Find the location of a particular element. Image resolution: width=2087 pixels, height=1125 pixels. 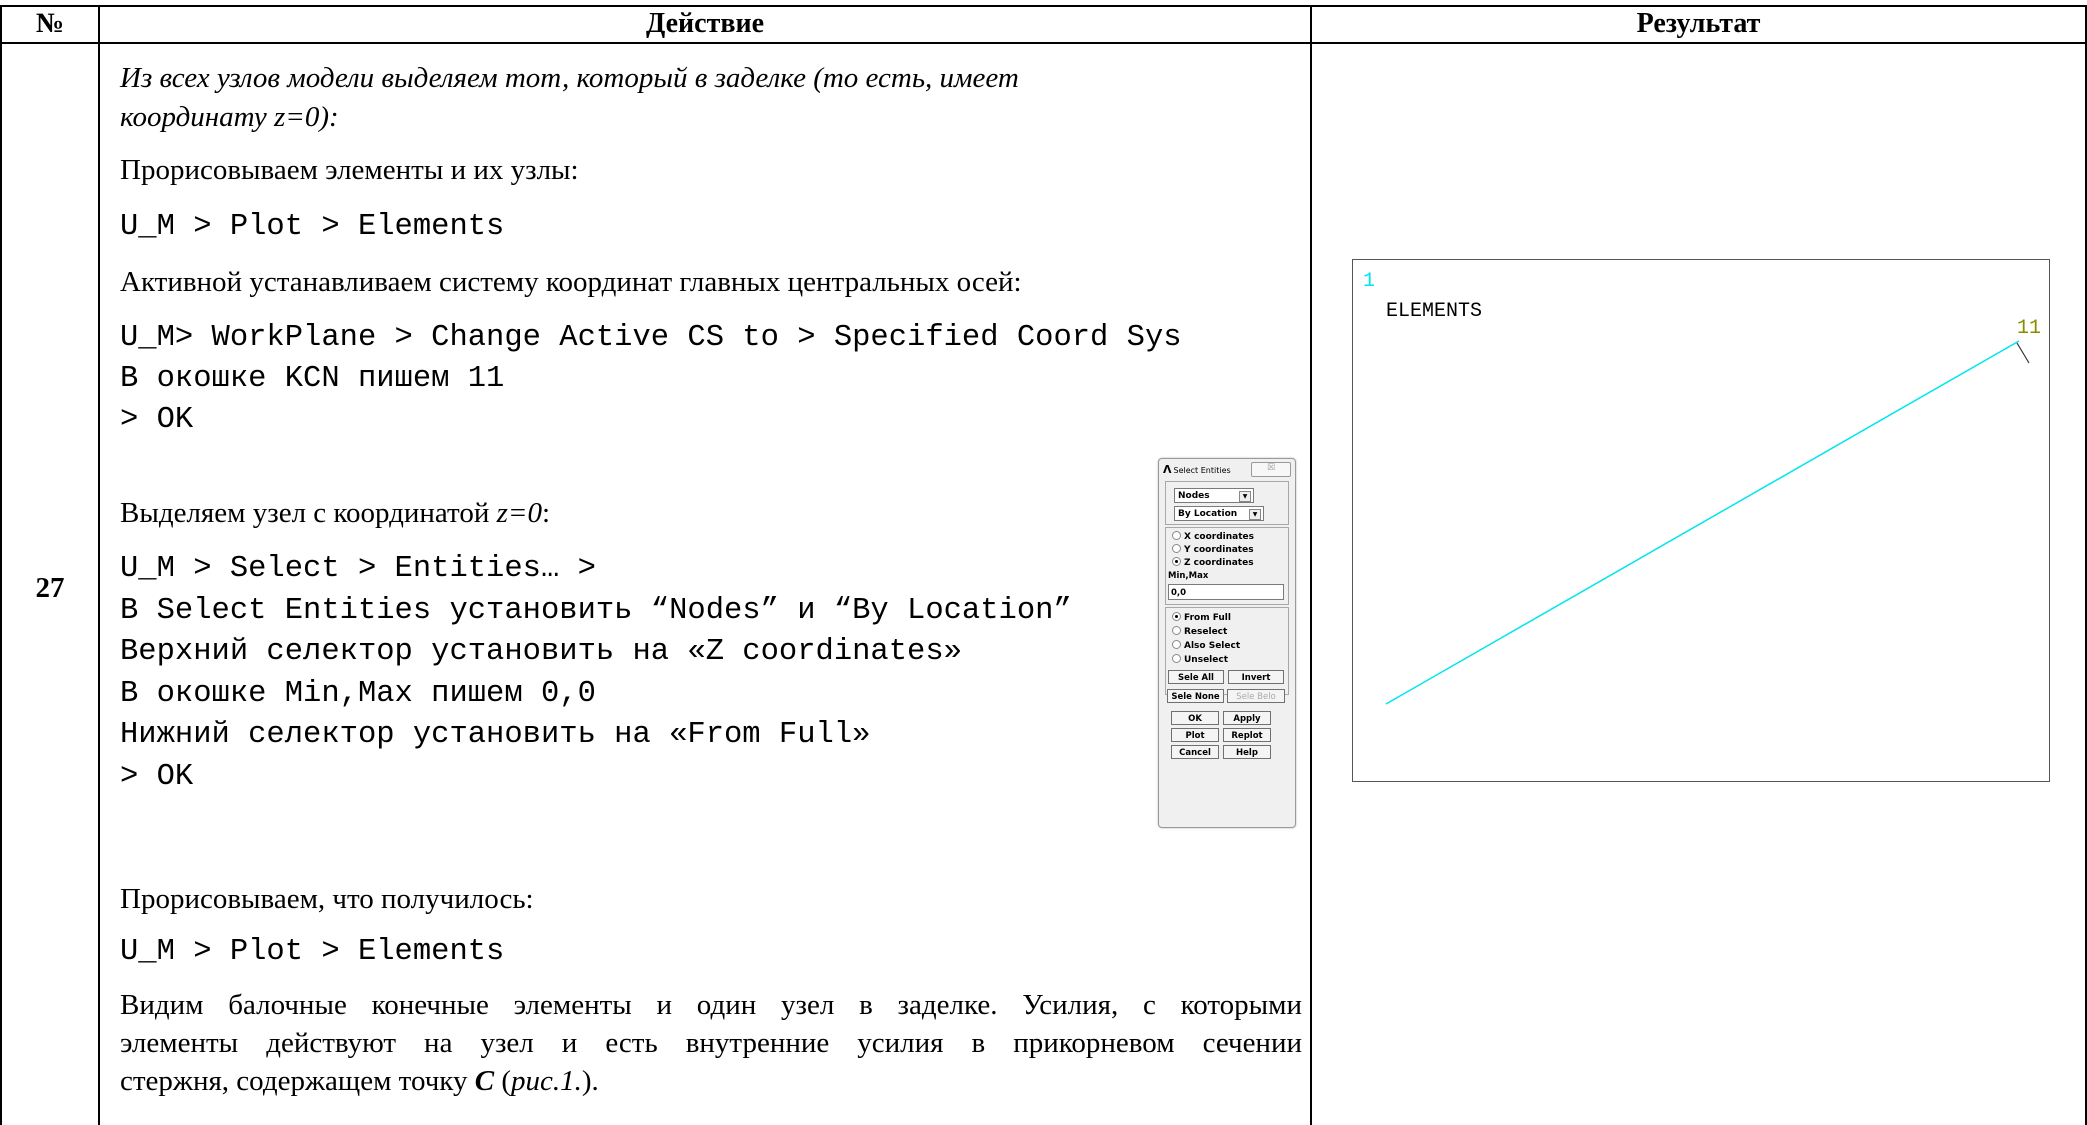

radio-y-coordinates: Y coordinates is located at coordinates (1213, 550).